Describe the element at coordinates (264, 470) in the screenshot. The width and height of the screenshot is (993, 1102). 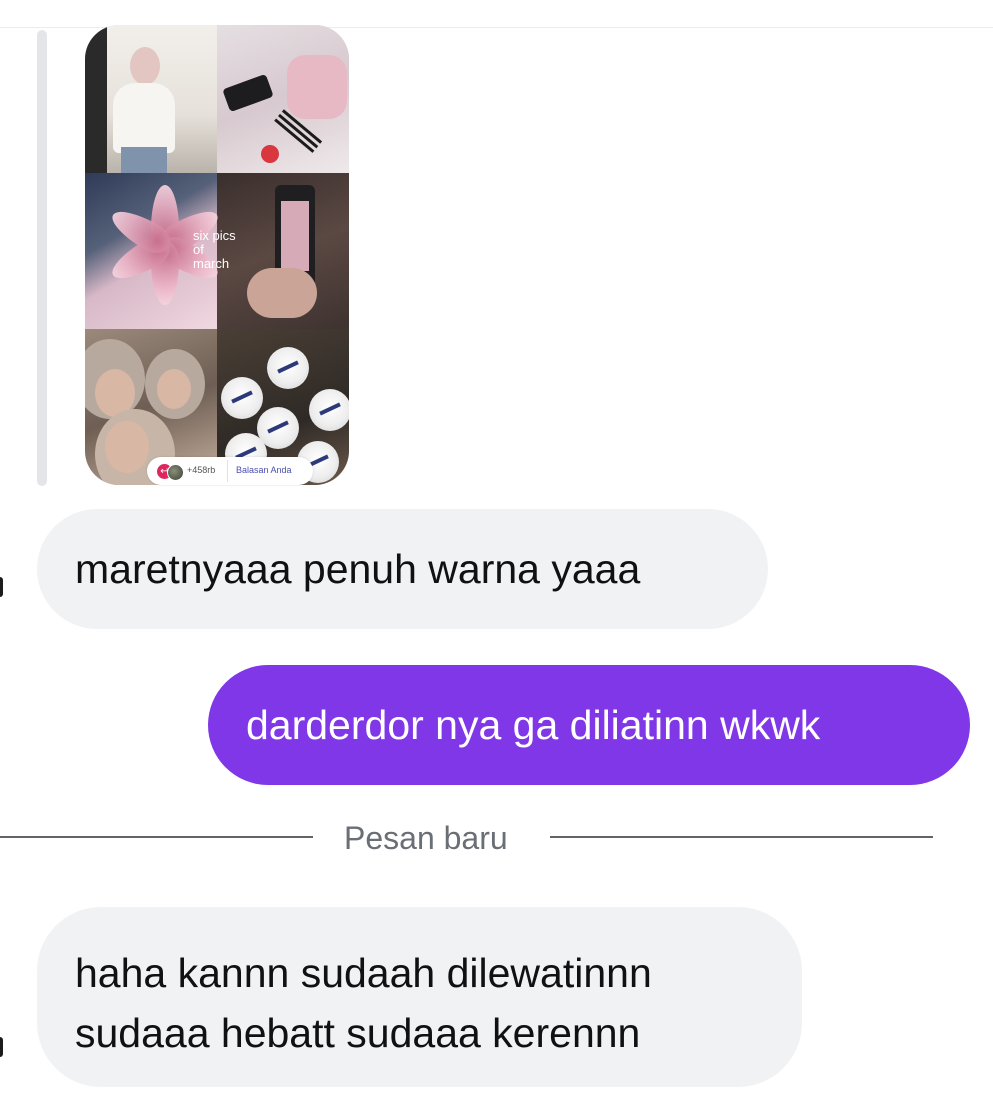
I see `your-reply-button: Balasan Anda` at that location.